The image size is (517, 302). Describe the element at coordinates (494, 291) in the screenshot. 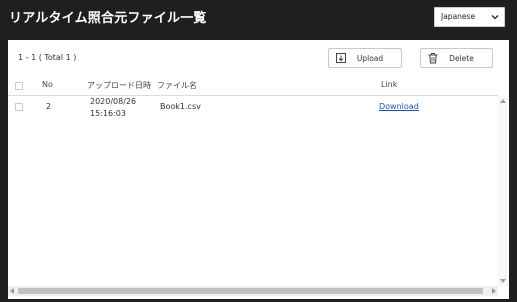

I see `scroll-right-arrow-icon` at that location.